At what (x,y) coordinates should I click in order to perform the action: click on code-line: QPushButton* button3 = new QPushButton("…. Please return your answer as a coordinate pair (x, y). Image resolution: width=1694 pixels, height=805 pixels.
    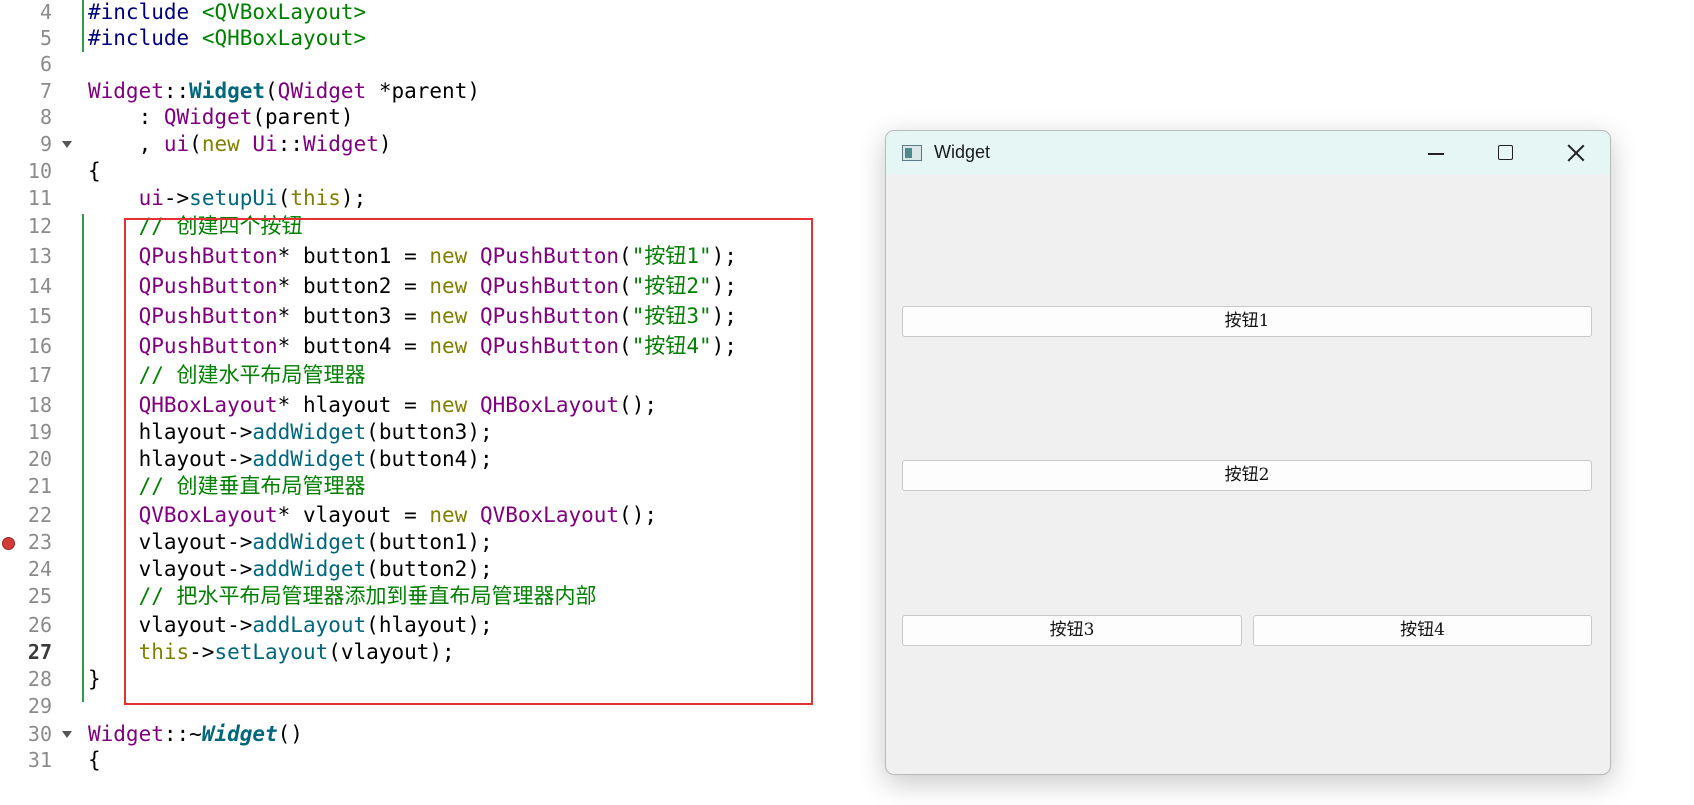
    Looking at the image, I should click on (437, 316).